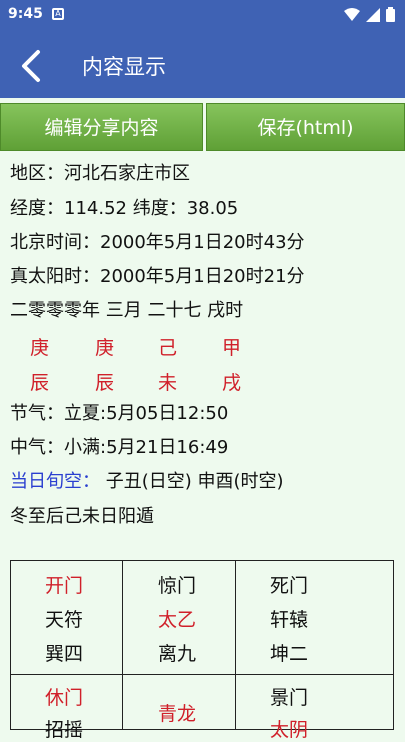 Image resolution: width=405 pixels, height=742 pixels. What do you see at coordinates (124, 67) in the screenshot?
I see `page-title: 内容显示` at bounding box center [124, 67].